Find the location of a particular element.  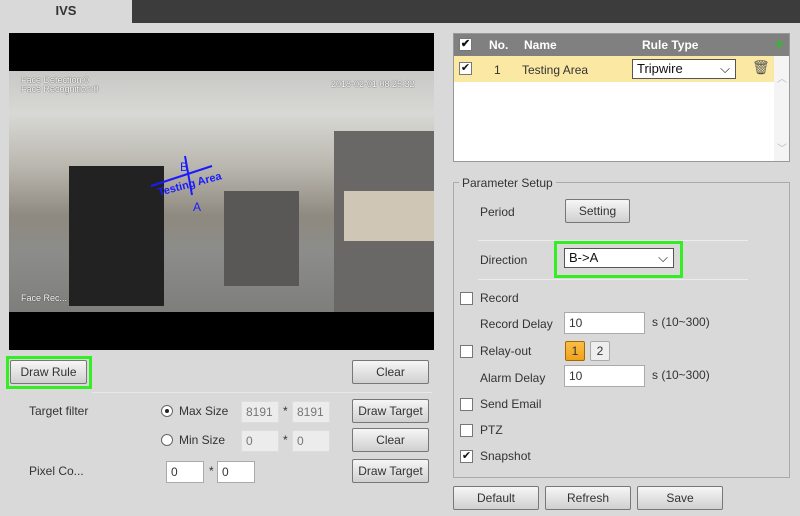

min-width-input: 0 is located at coordinates (260, 441).